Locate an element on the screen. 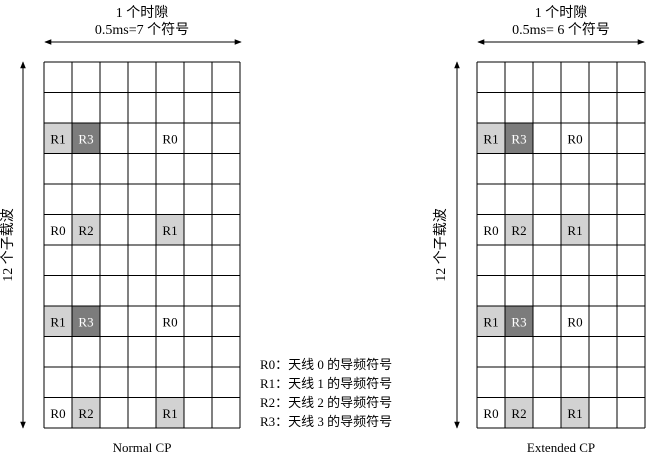 Image resolution: width=649 pixels, height=457 pixels. legend-item-r0: R0：天线 0 的导频符号 is located at coordinates (326, 364).